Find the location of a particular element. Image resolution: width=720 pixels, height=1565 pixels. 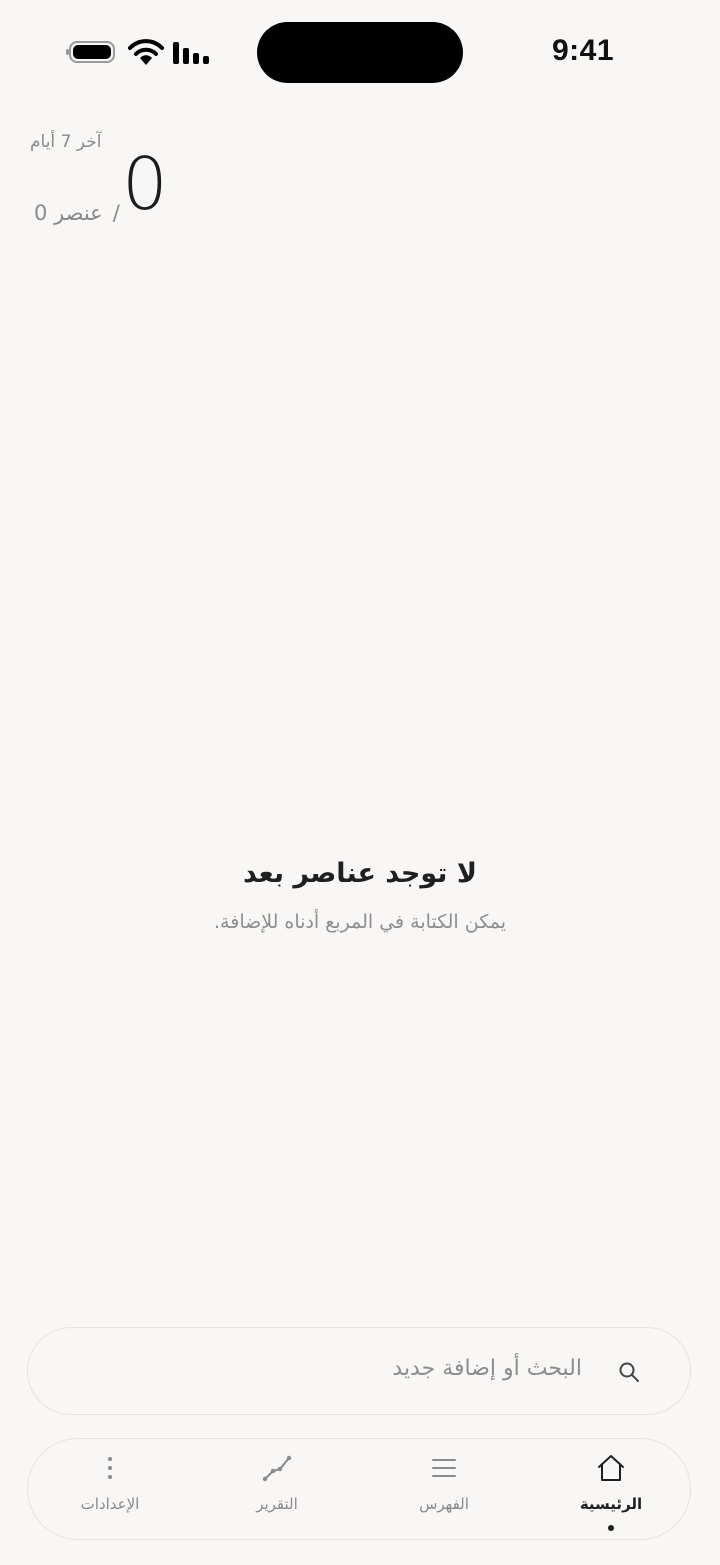

item-count: 0 is located at coordinates (145, 184).